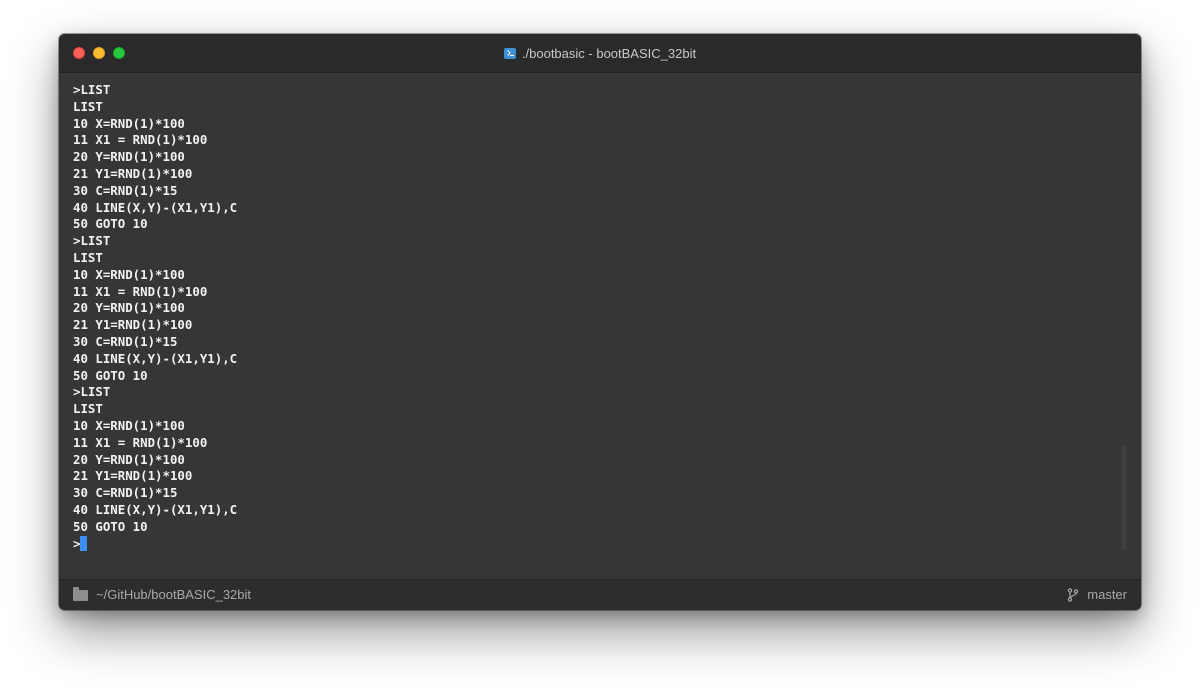  Describe the element at coordinates (84, 543) in the screenshot. I see `text-cursor` at that location.